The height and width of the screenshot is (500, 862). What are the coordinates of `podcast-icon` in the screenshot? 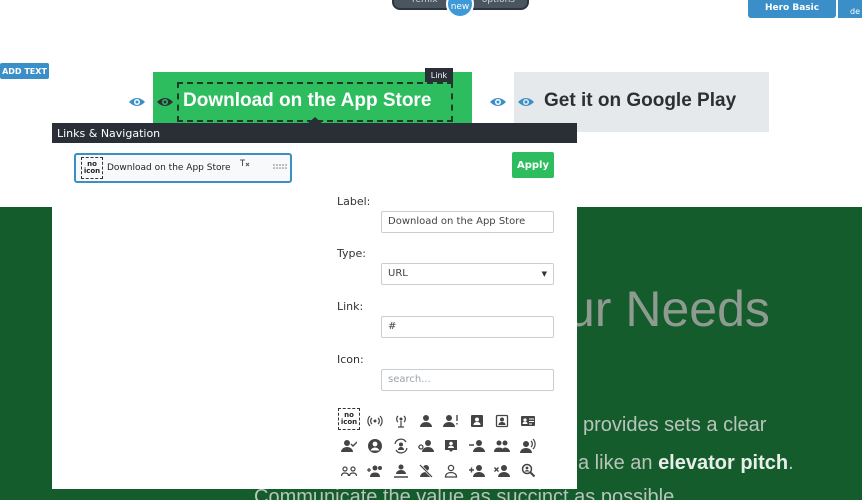 It's located at (401, 421).